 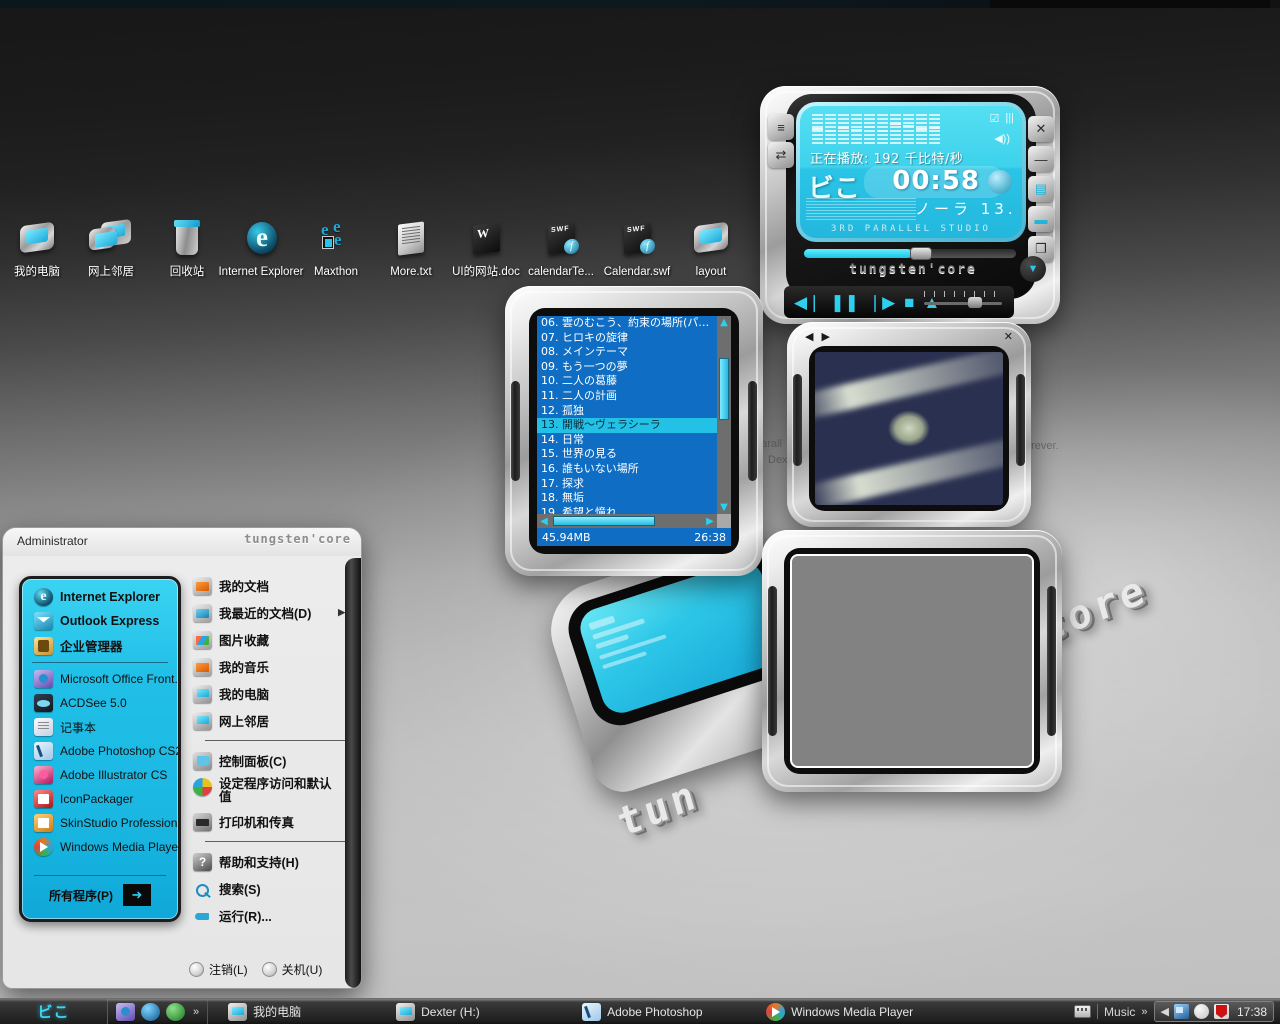 I want to click on all-programs-button: 所有程序(P) ➜, so click(x=100, y=895).